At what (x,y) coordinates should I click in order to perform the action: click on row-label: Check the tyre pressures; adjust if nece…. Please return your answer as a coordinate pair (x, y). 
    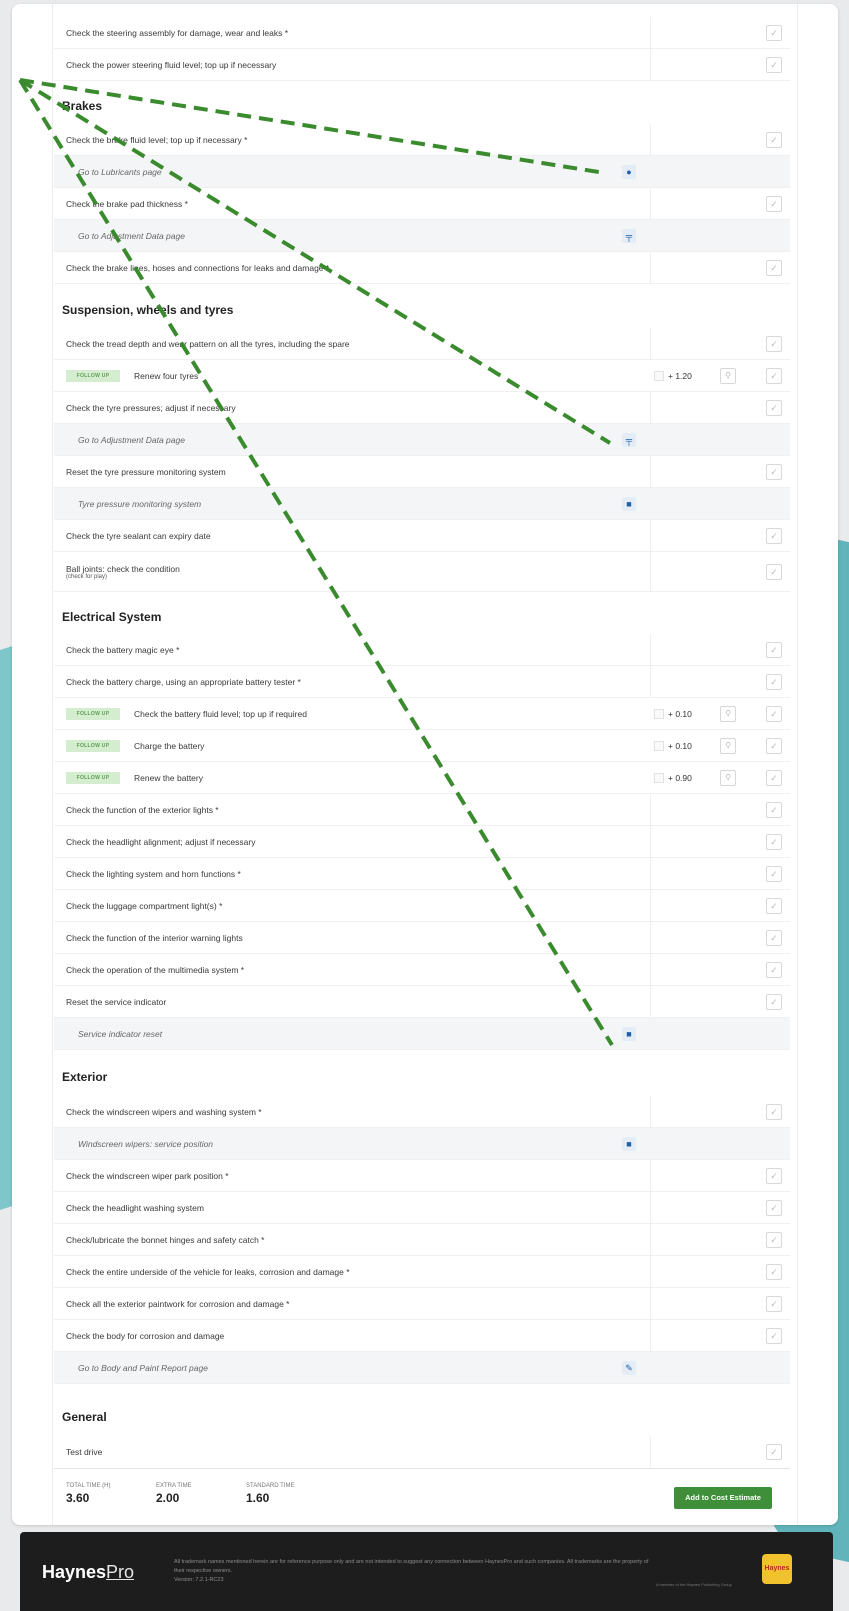
    Looking at the image, I should click on (151, 407).